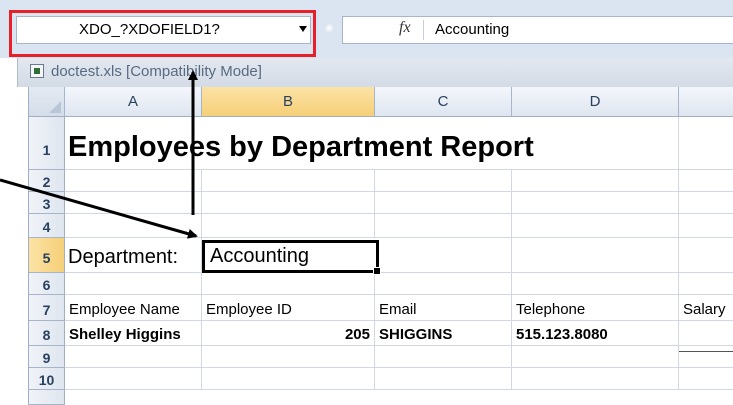 Image resolution: width=733 pixels, height=405 pixels. I want to click on column-label-salary: Salary, so click(704, 309).